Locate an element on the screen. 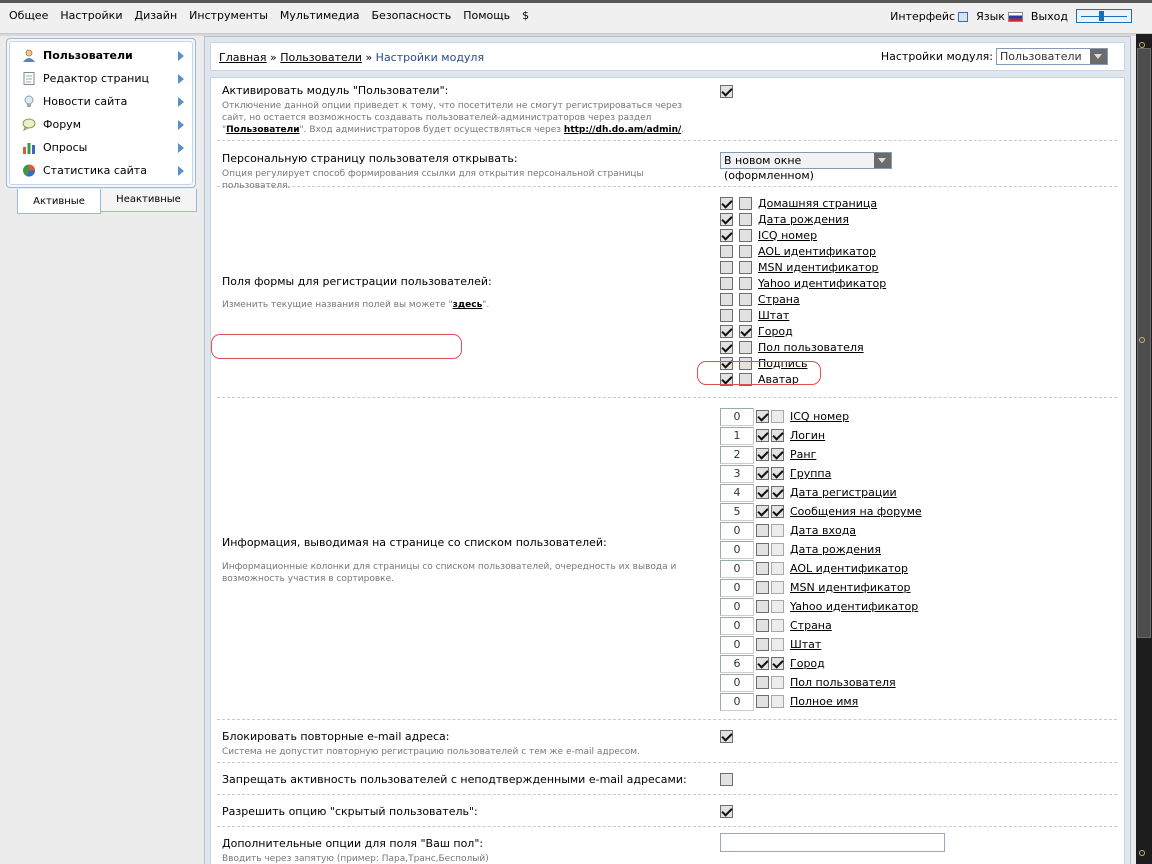 This screenshot has height=864, width=1152. scrollbar-thumb is located at coordinates (1144, 343).